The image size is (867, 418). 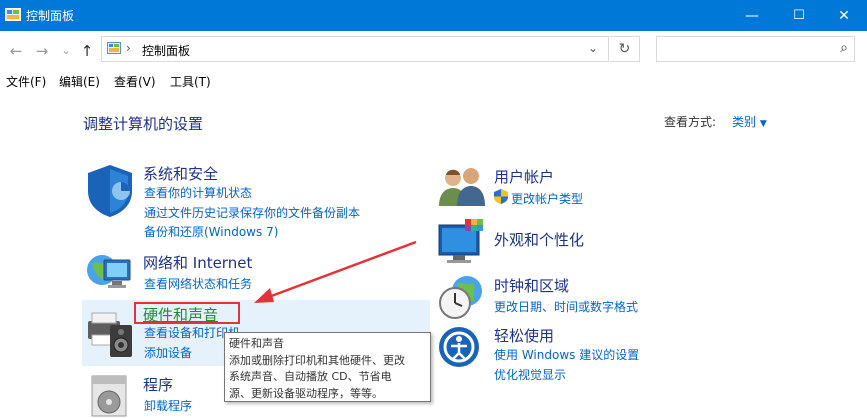 What do you see at coordinates (256, 343) in the screenshot?
I see `tooltip-title: 硬件和声音` at bounding box center [256, 343].